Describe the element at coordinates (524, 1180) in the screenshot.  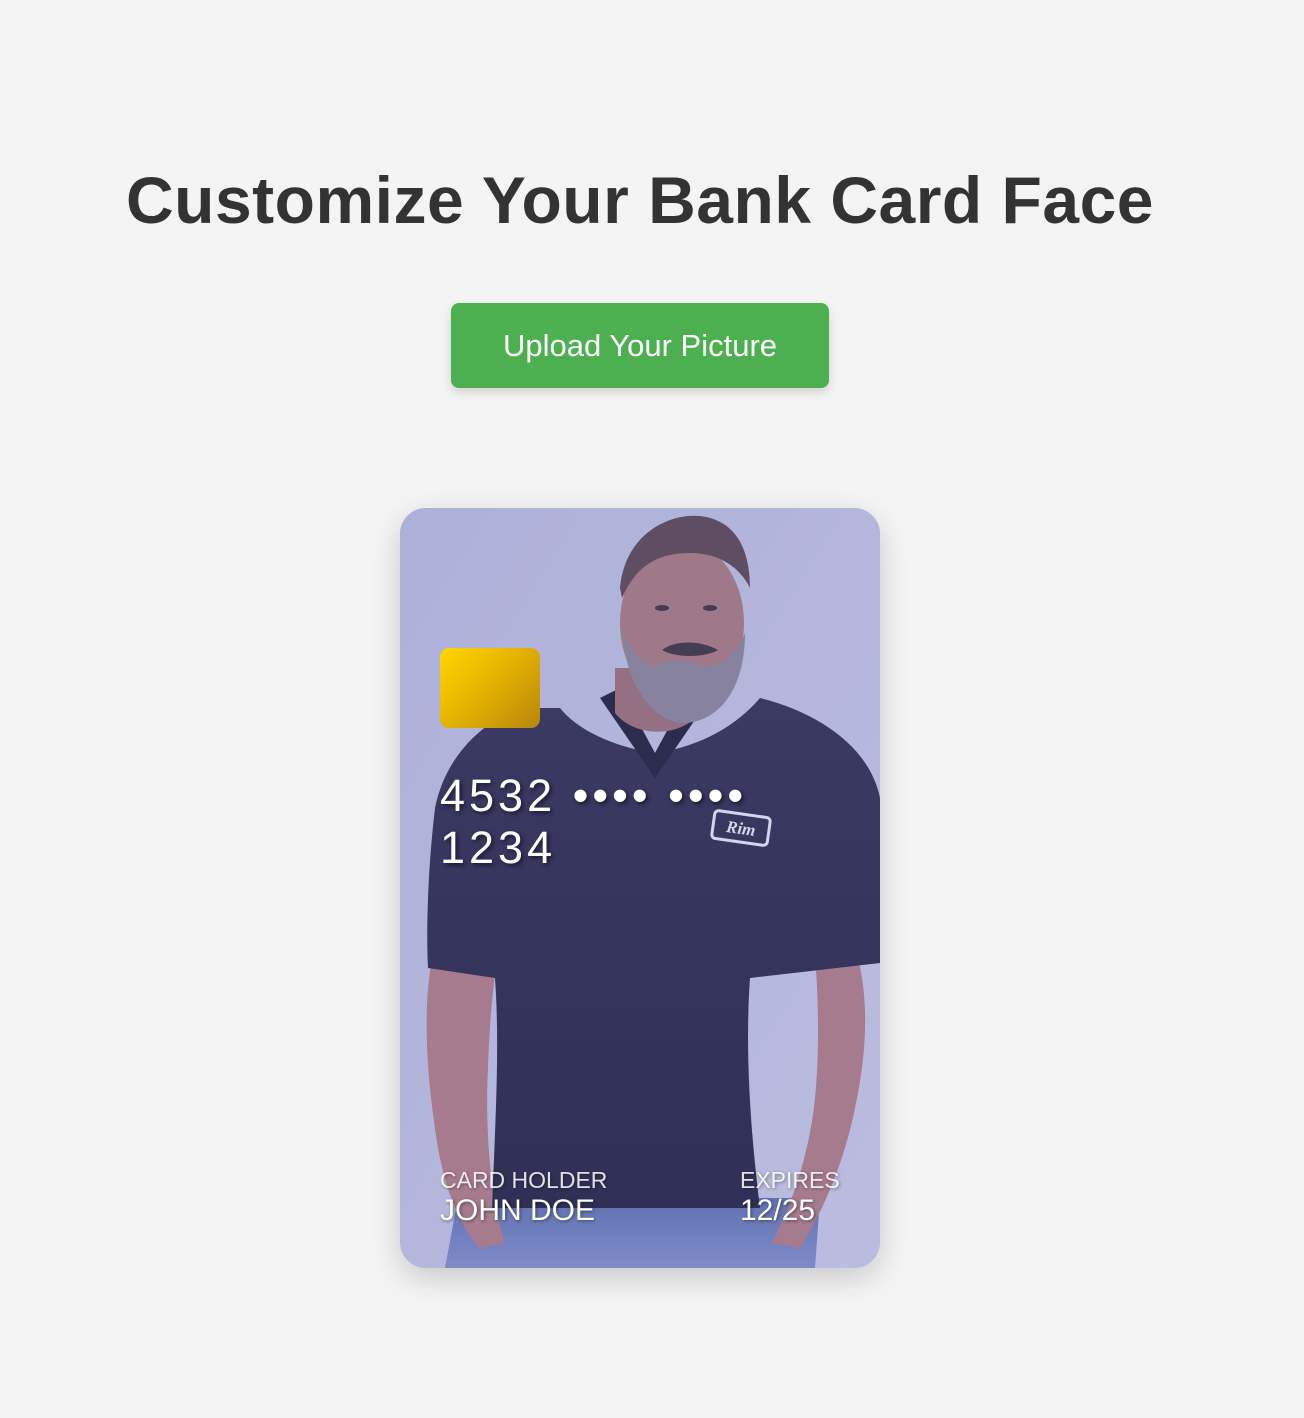
I see `card-holder-label: CARD HOLDER` at that location.